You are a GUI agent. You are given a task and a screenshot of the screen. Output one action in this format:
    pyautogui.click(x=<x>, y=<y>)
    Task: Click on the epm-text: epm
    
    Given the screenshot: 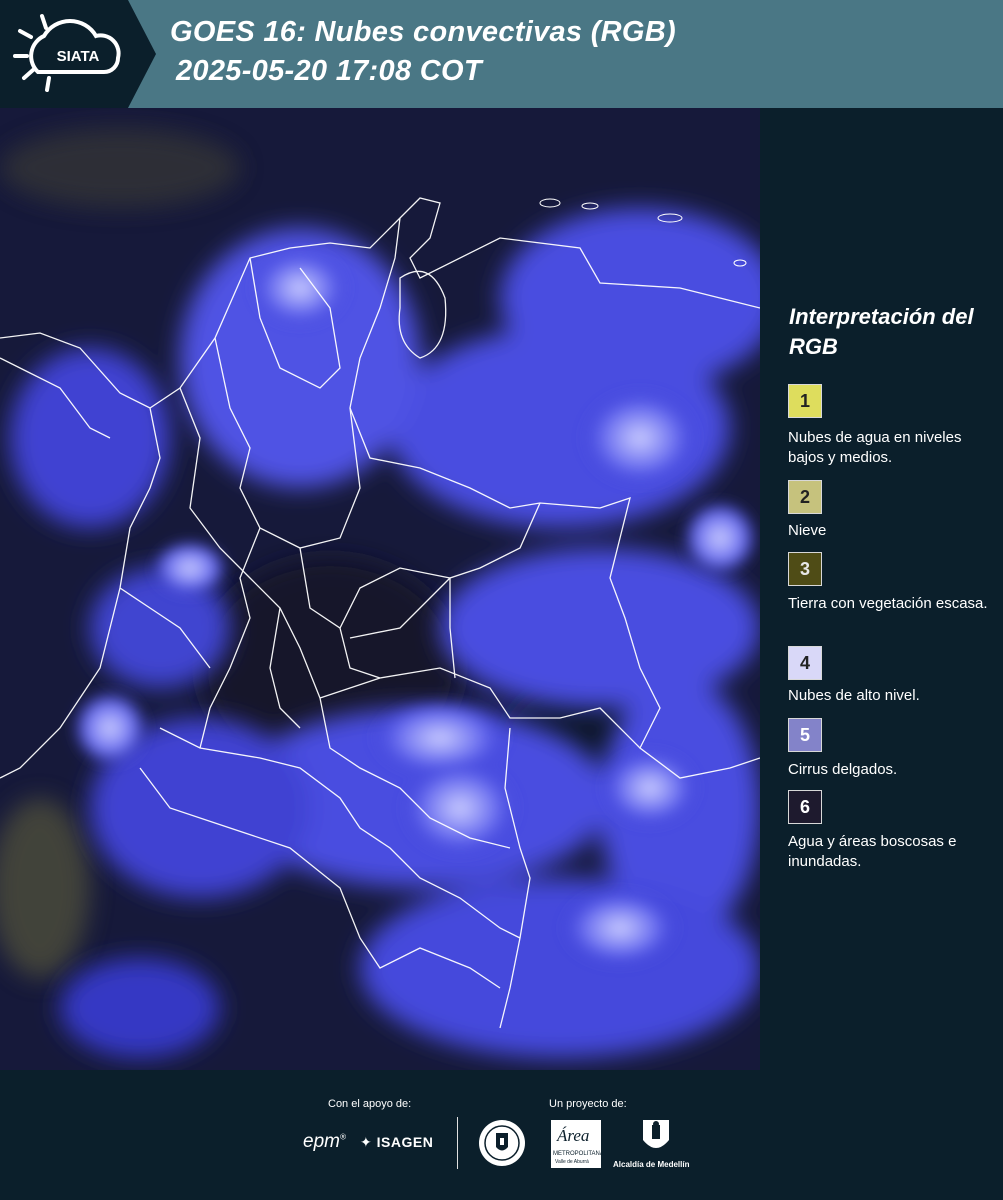 What is the action you would take?
    pyautogui.click(x=321, y=1141)
    